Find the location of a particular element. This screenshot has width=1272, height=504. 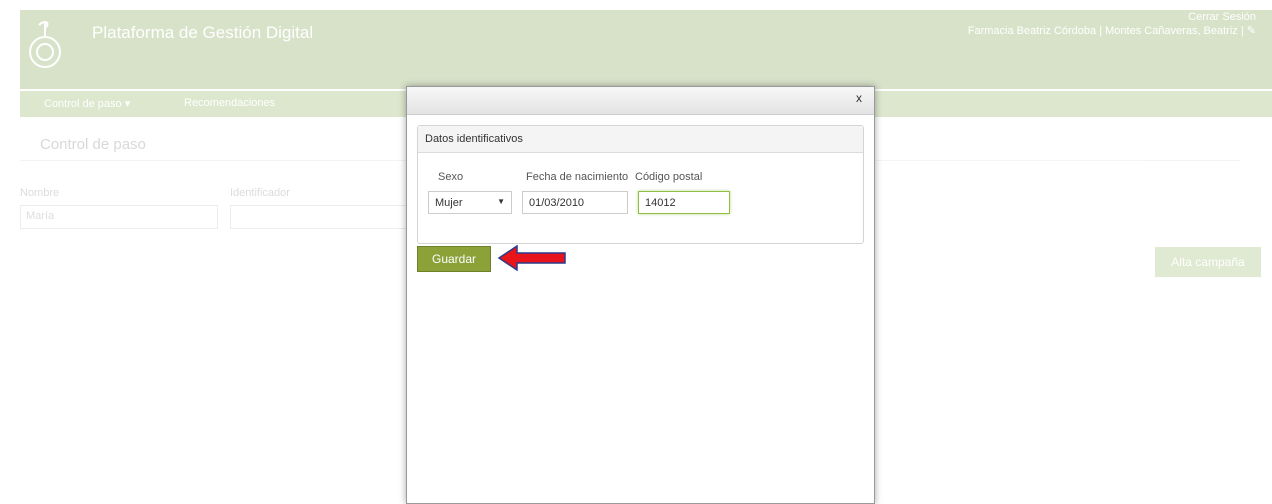

sexo-select: Mujer ▼ is located at coordinates (470, 202).